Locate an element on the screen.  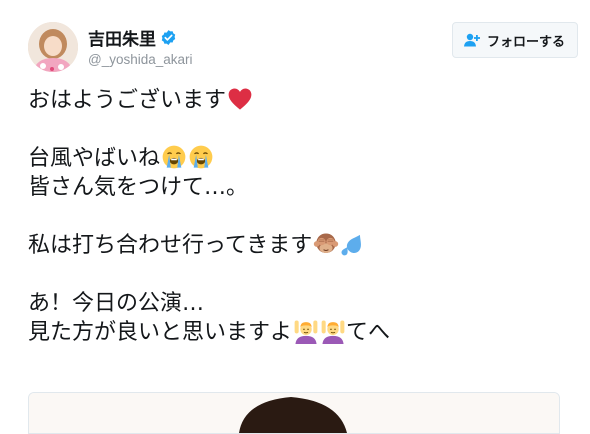
user-name-block: 吉田朱里 @_yoshida_akari is located at coordinates (140, 46).